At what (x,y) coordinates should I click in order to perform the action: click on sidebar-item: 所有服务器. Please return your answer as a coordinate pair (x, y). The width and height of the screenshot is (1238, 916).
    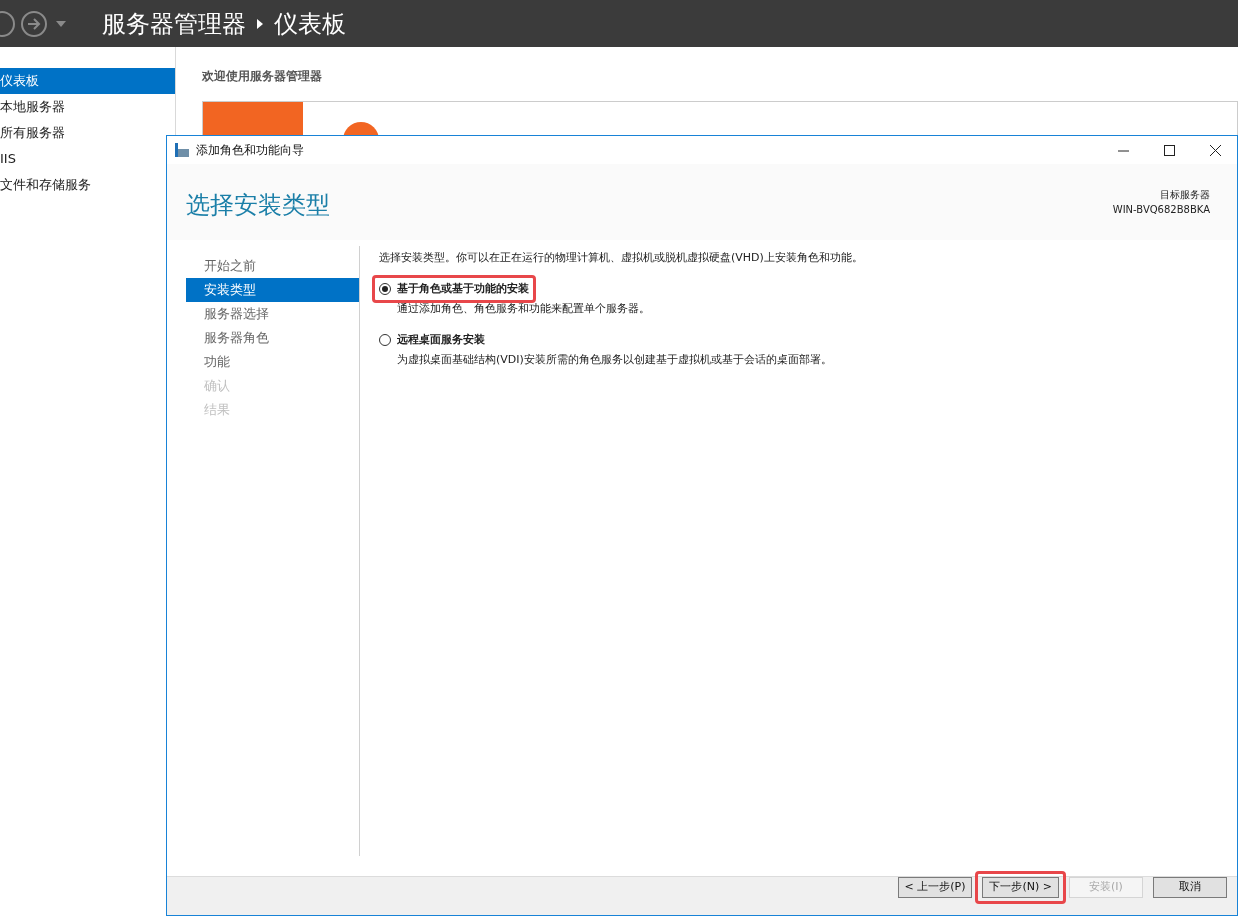
    Looking at the image, I should click on (87, 133).